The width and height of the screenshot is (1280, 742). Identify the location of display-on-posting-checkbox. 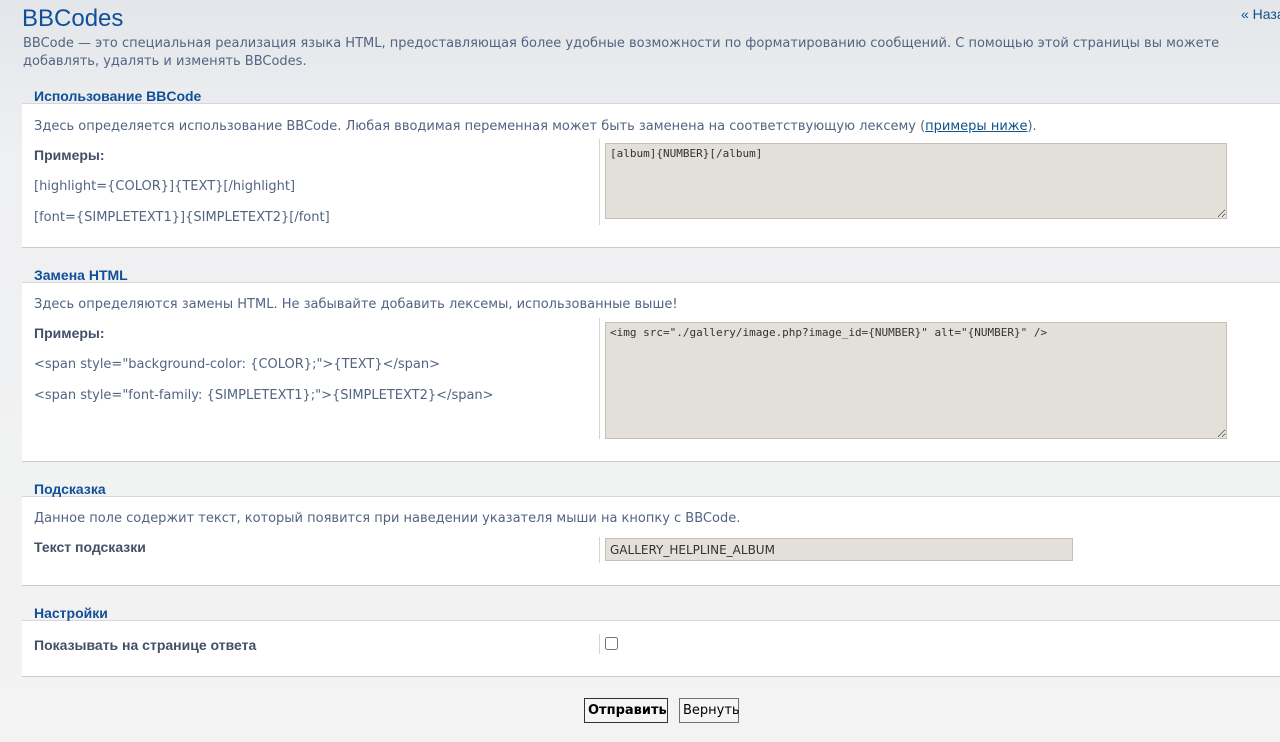
(611, 643).